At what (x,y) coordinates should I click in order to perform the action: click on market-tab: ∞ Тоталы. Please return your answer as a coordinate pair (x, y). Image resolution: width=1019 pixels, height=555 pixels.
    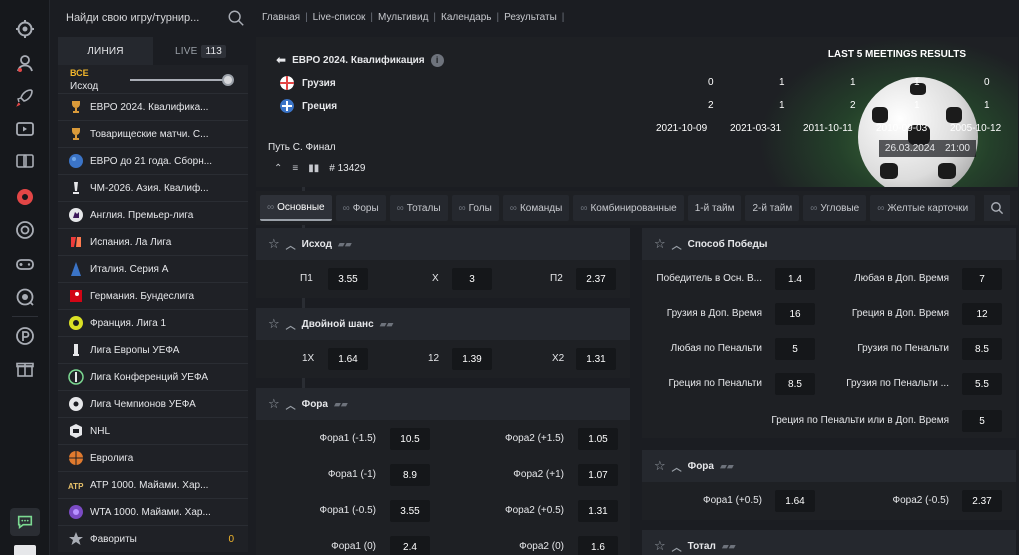
    Looking at the image, I should click on (418, 208).